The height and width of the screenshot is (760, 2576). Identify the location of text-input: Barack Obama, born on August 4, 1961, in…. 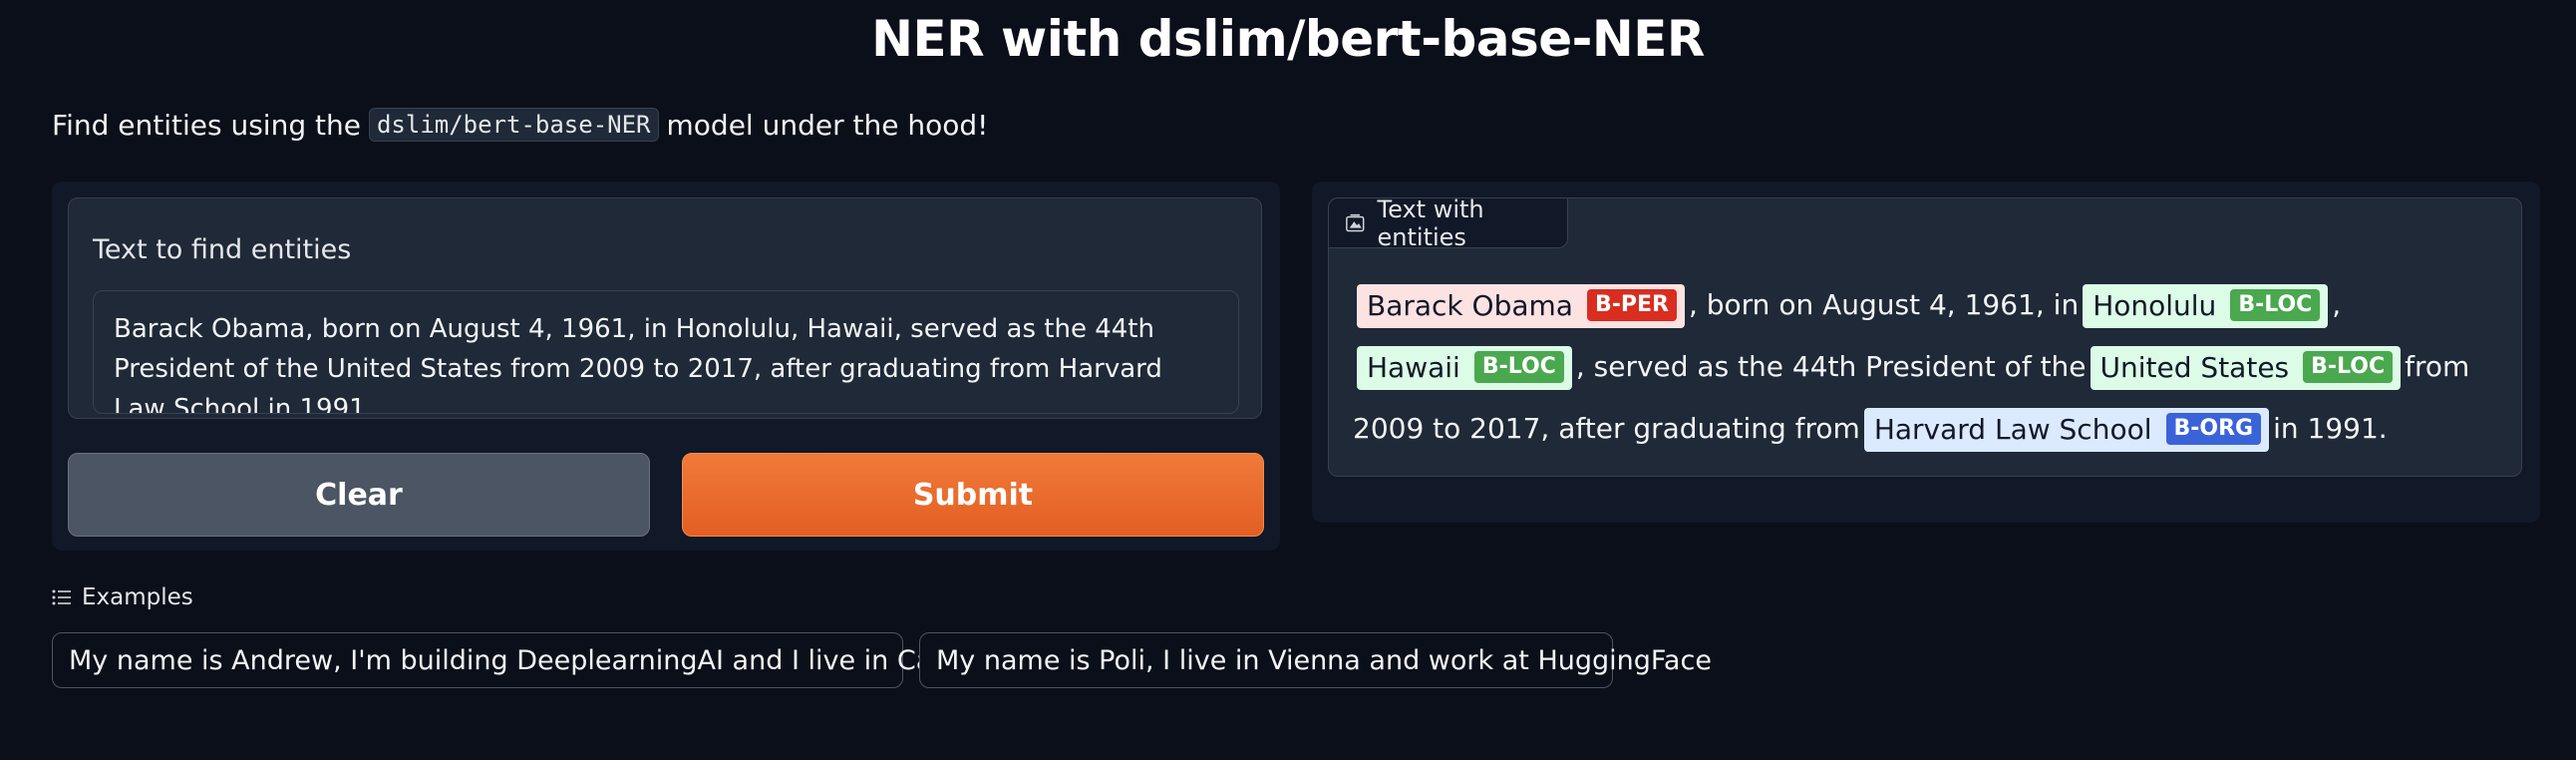
(666, 352).